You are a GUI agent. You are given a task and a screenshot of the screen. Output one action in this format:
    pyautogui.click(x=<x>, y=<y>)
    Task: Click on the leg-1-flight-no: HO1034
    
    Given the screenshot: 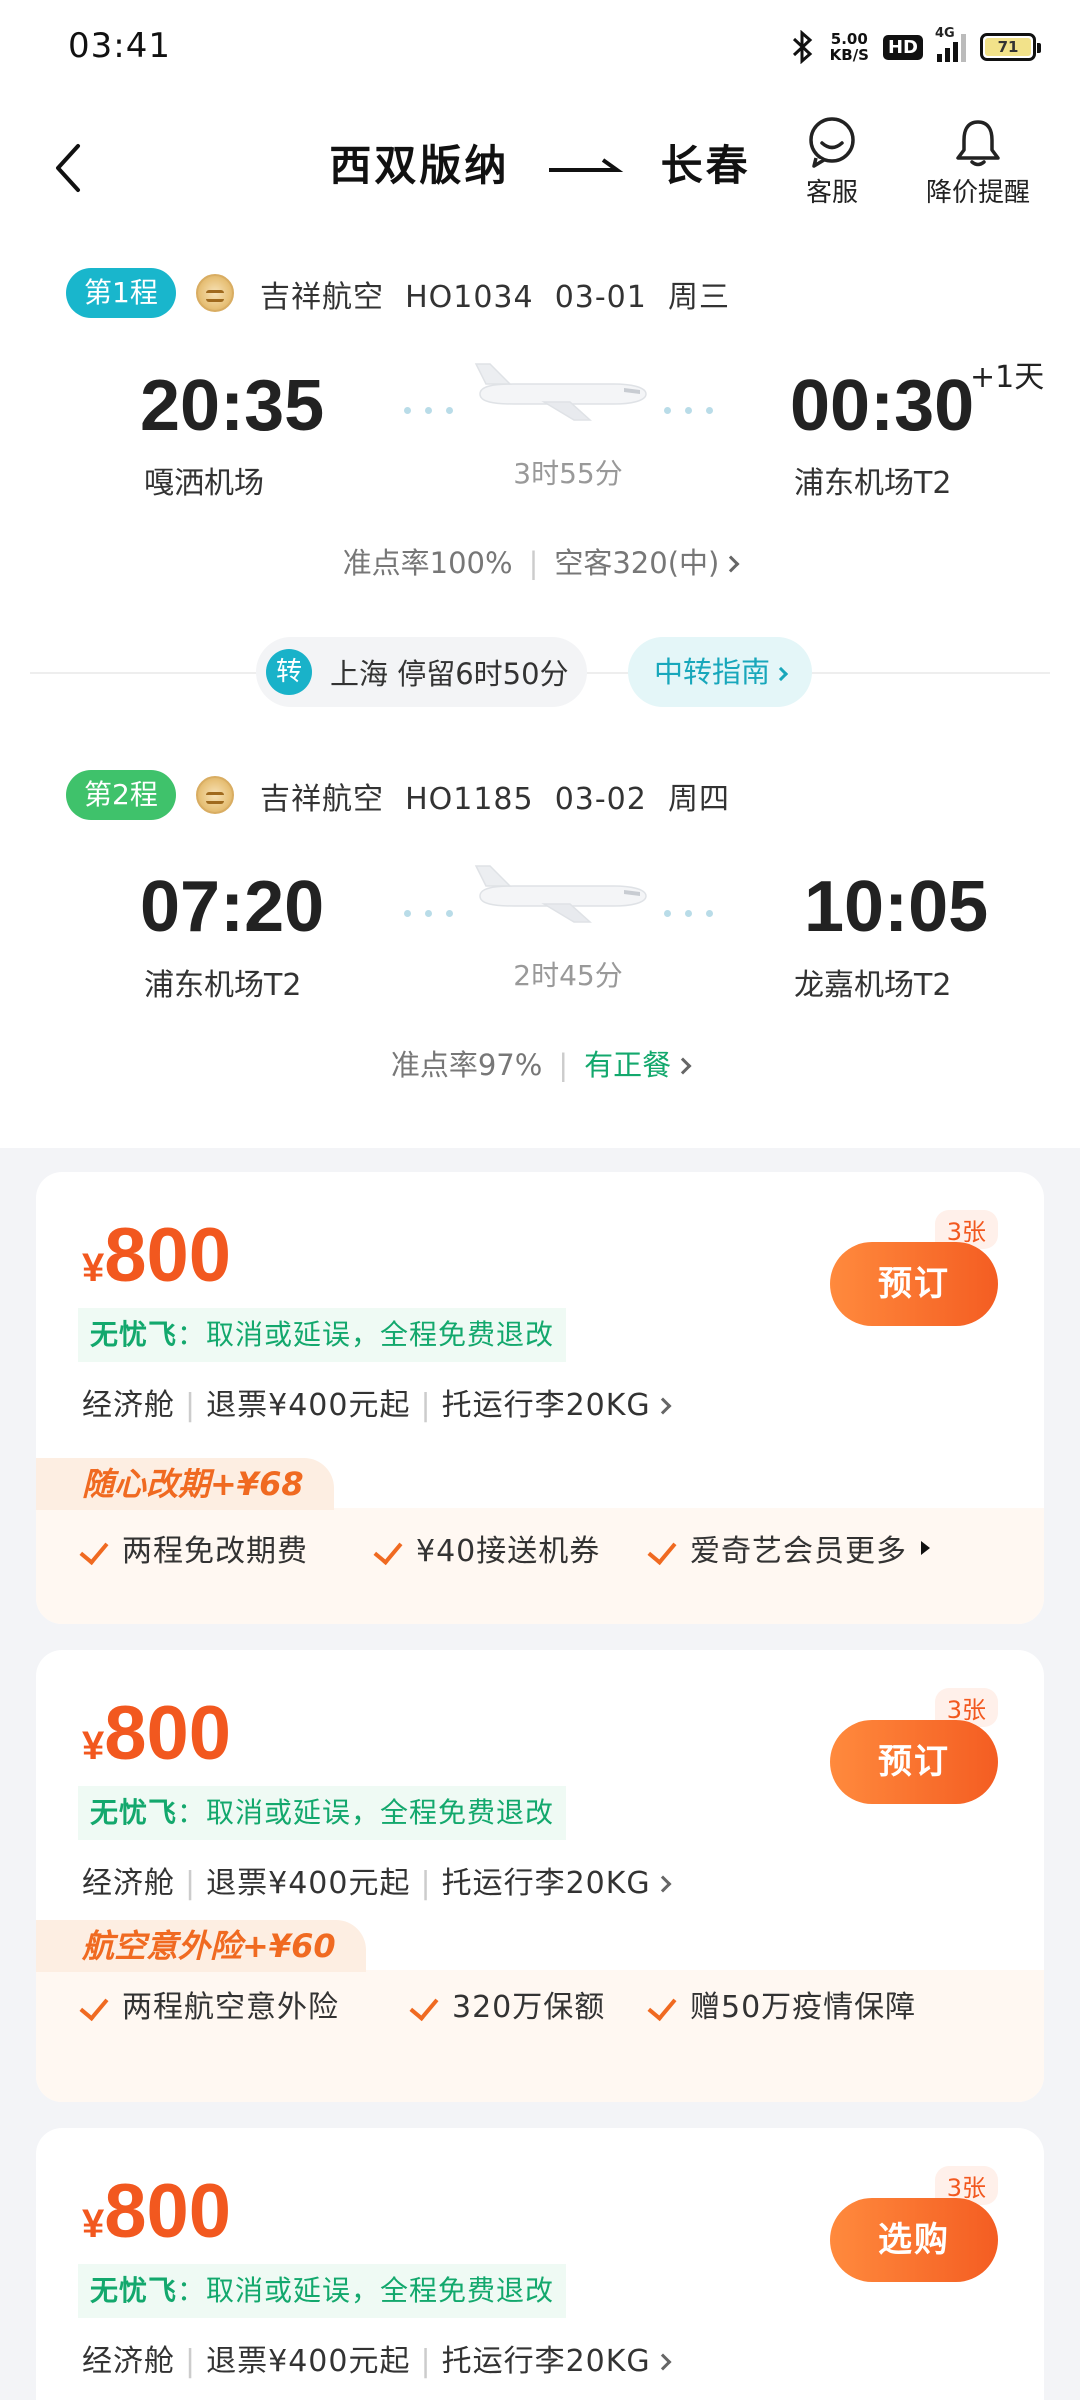 What is the action you would take?
    pyautogui.click(x=469, y=297)
    